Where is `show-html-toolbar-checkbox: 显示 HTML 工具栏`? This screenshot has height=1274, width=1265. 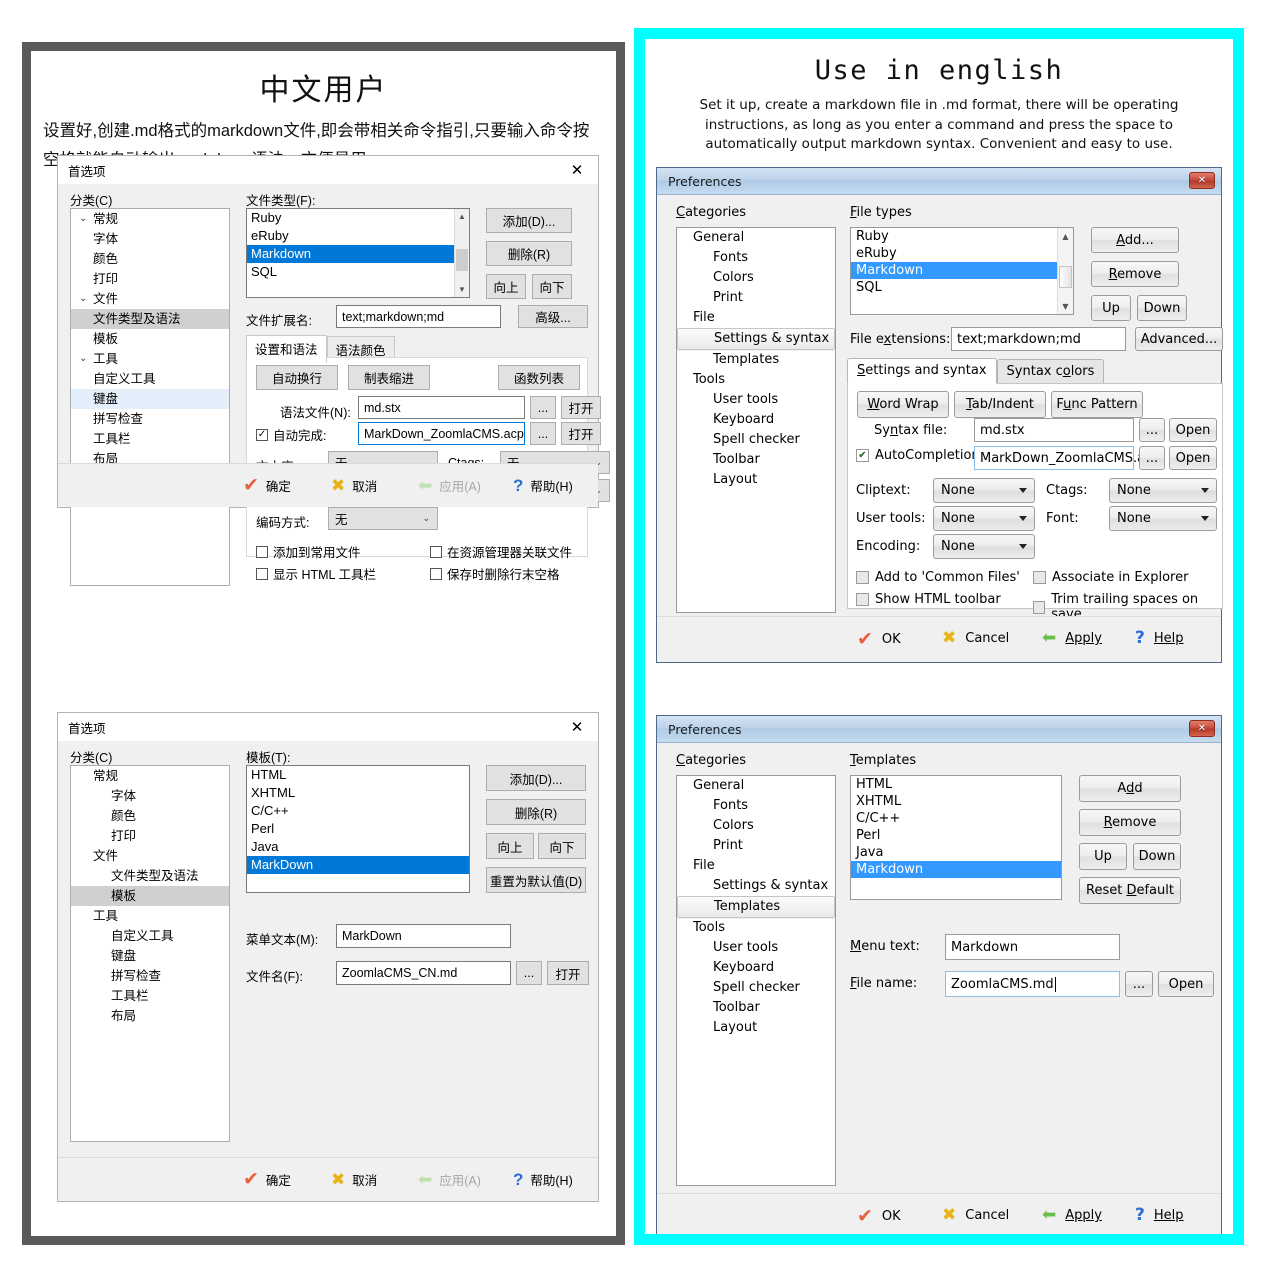
show-html-toolbar-checkbox: 显示 HTML 工具栏 is located at coordinates (316, 573).